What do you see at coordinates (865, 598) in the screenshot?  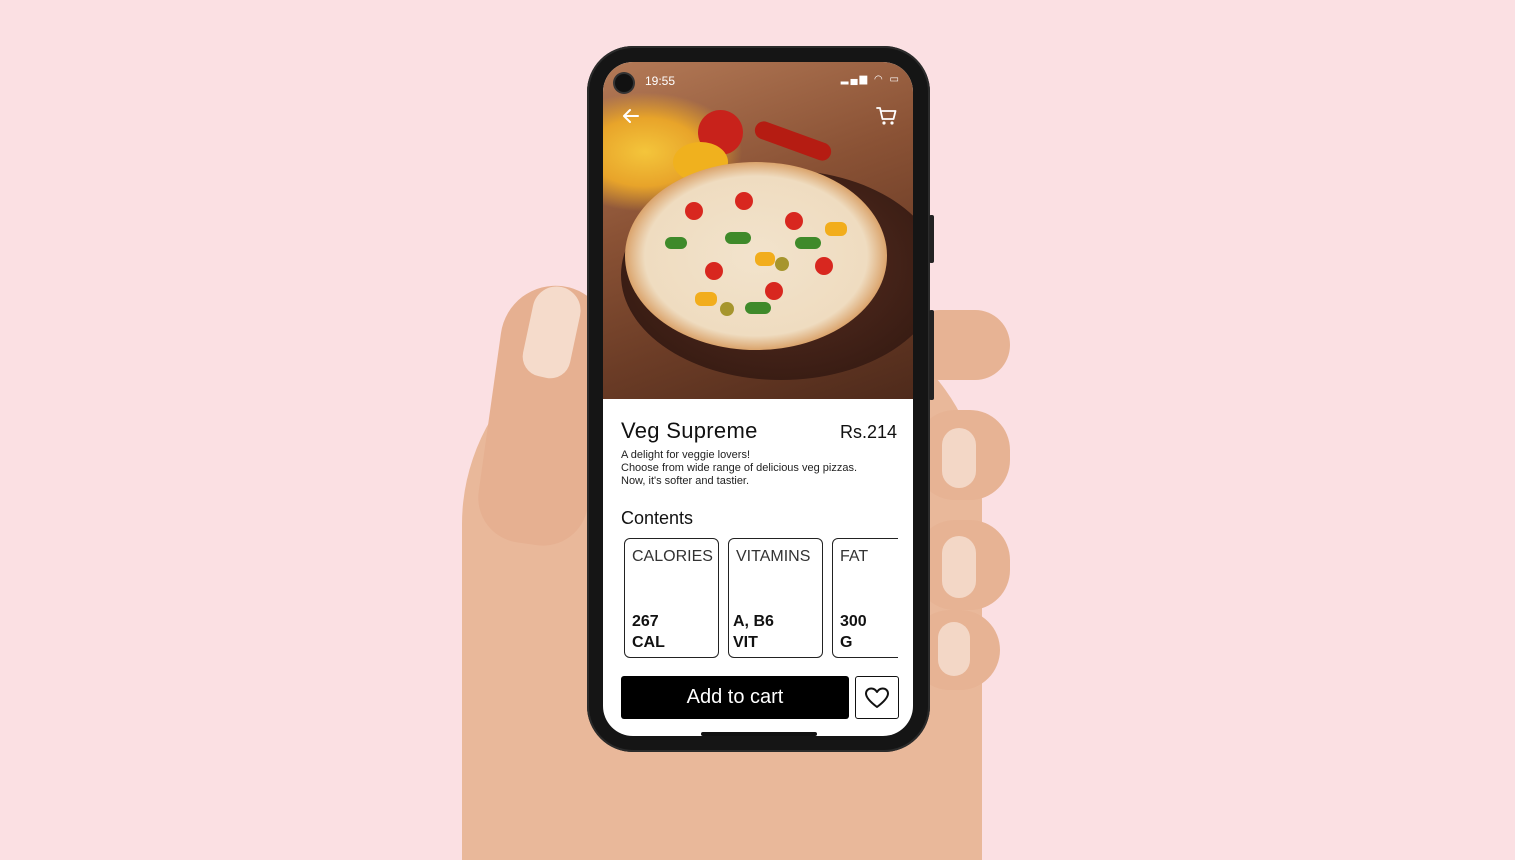 I see `contents-card-fat: FAT 300 G` at bounding box center [865, 598].